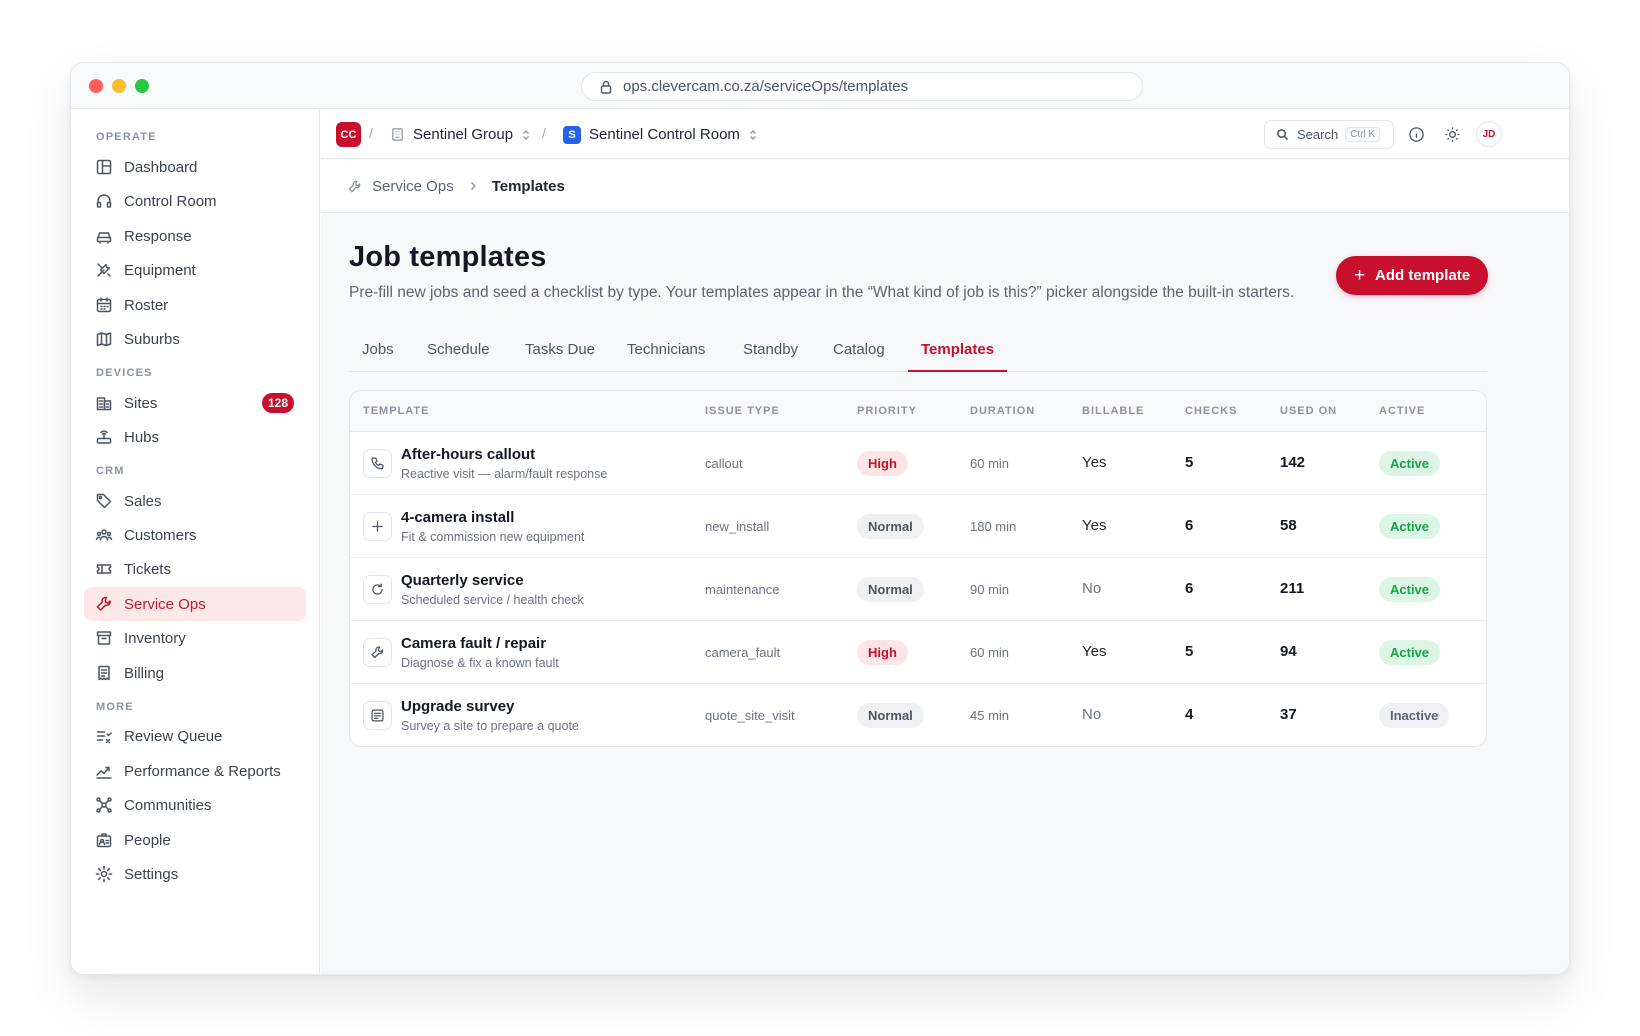 This screenshot has width=1640, height=1036. I want to click on tab-standby: Standby, so click(770, 353).